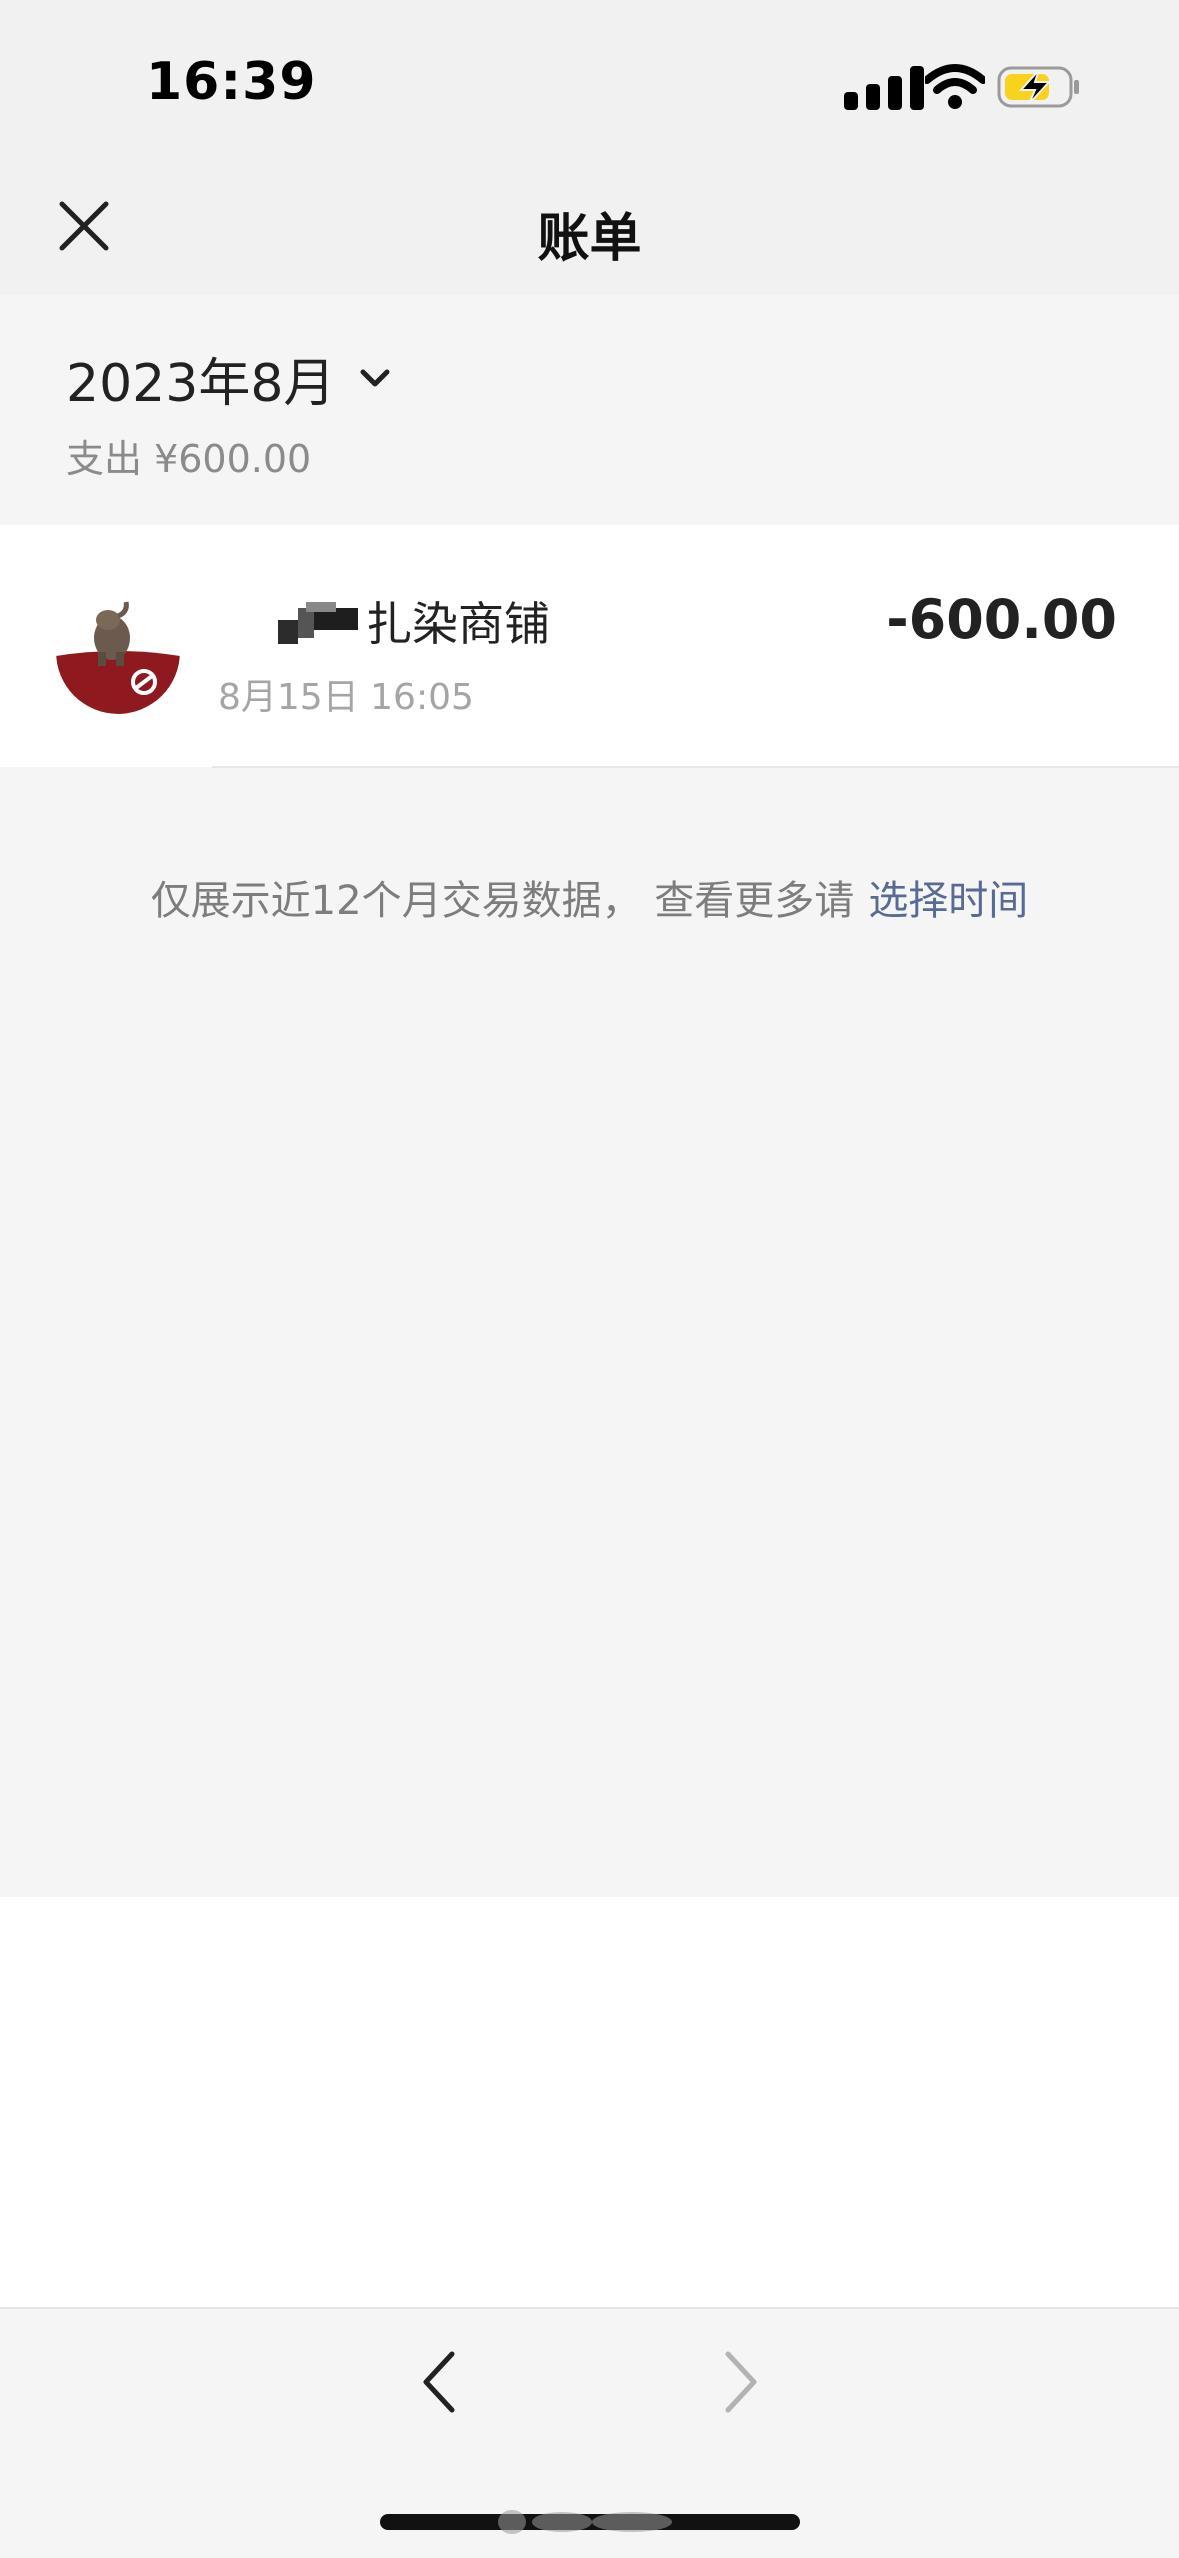 The width and height of the screenshot is (1179, 2558). I want to click on row-divider, so click(695, 767).